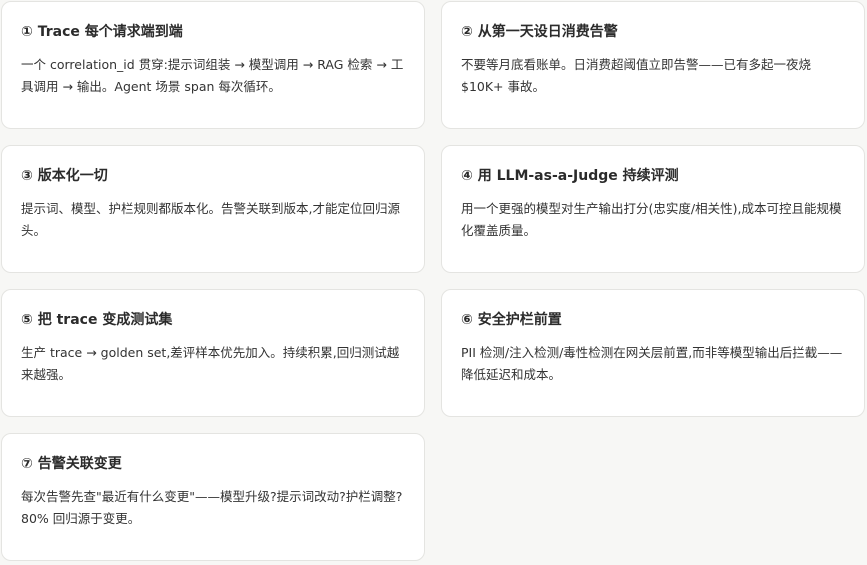 The image size is (867, 565). Describe the element at coordinates (651, 219) in the screenshot. I see `card-description: 用一个更强的模型对生产输出打分(忠实度/相关性),成本可控且能规模化覆盖质量。` at that location.